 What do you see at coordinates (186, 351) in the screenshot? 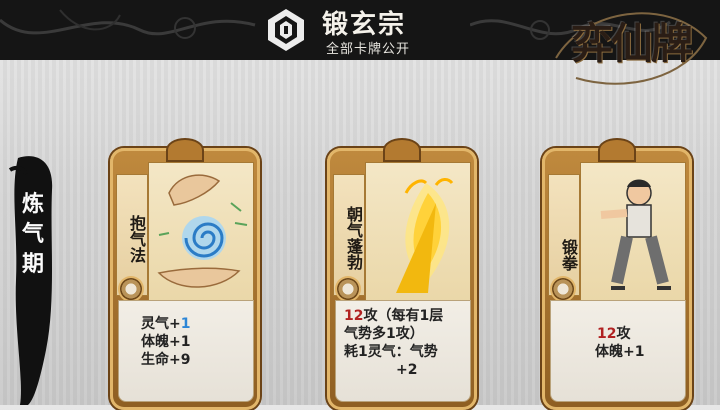
I see `card-description: 灵气+1 体魄+1 生命+9` at bounding box center [186, 351].